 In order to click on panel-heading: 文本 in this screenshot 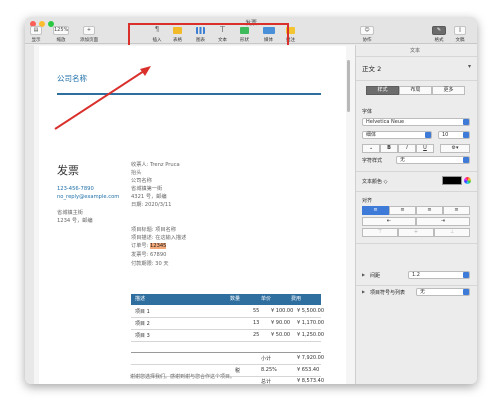, I will do `click(415, 51)`.